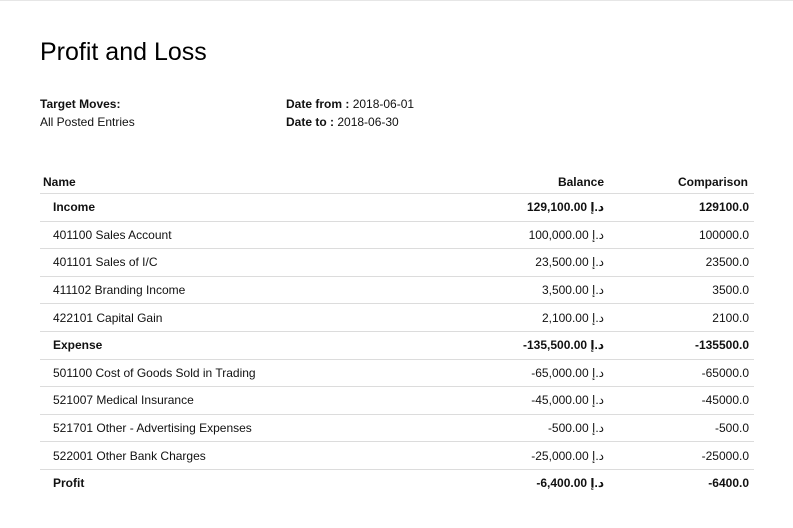 This screenshot has height=528, width=793. What do you see at coordinates (725, 400) in the screenshot?
I see `row-comparison: -45000.0` at bounding box center [725, 400].